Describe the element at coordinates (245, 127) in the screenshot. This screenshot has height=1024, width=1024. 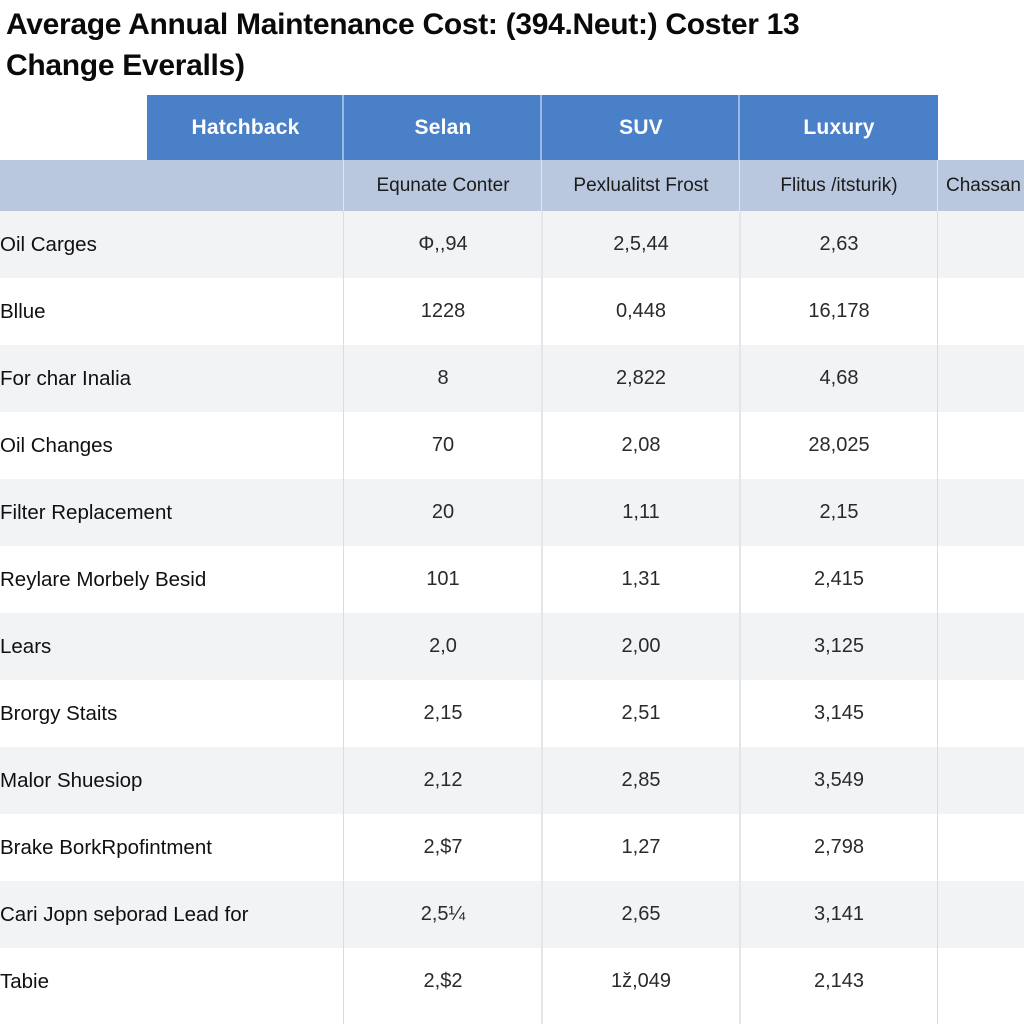
I see `column-header-hatchback: Hatchback` at that location.